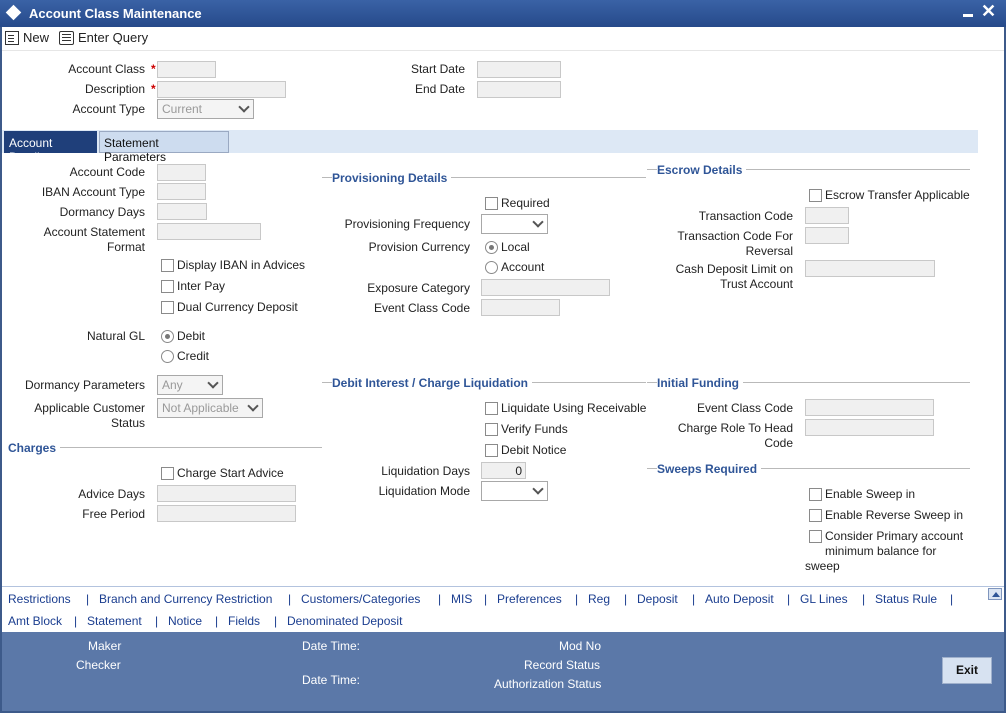  What do you see at coordinates (201, 286) in the screenshot?
I see `inter-pay-label: Inter Pay` at bounding box center [201, 286].